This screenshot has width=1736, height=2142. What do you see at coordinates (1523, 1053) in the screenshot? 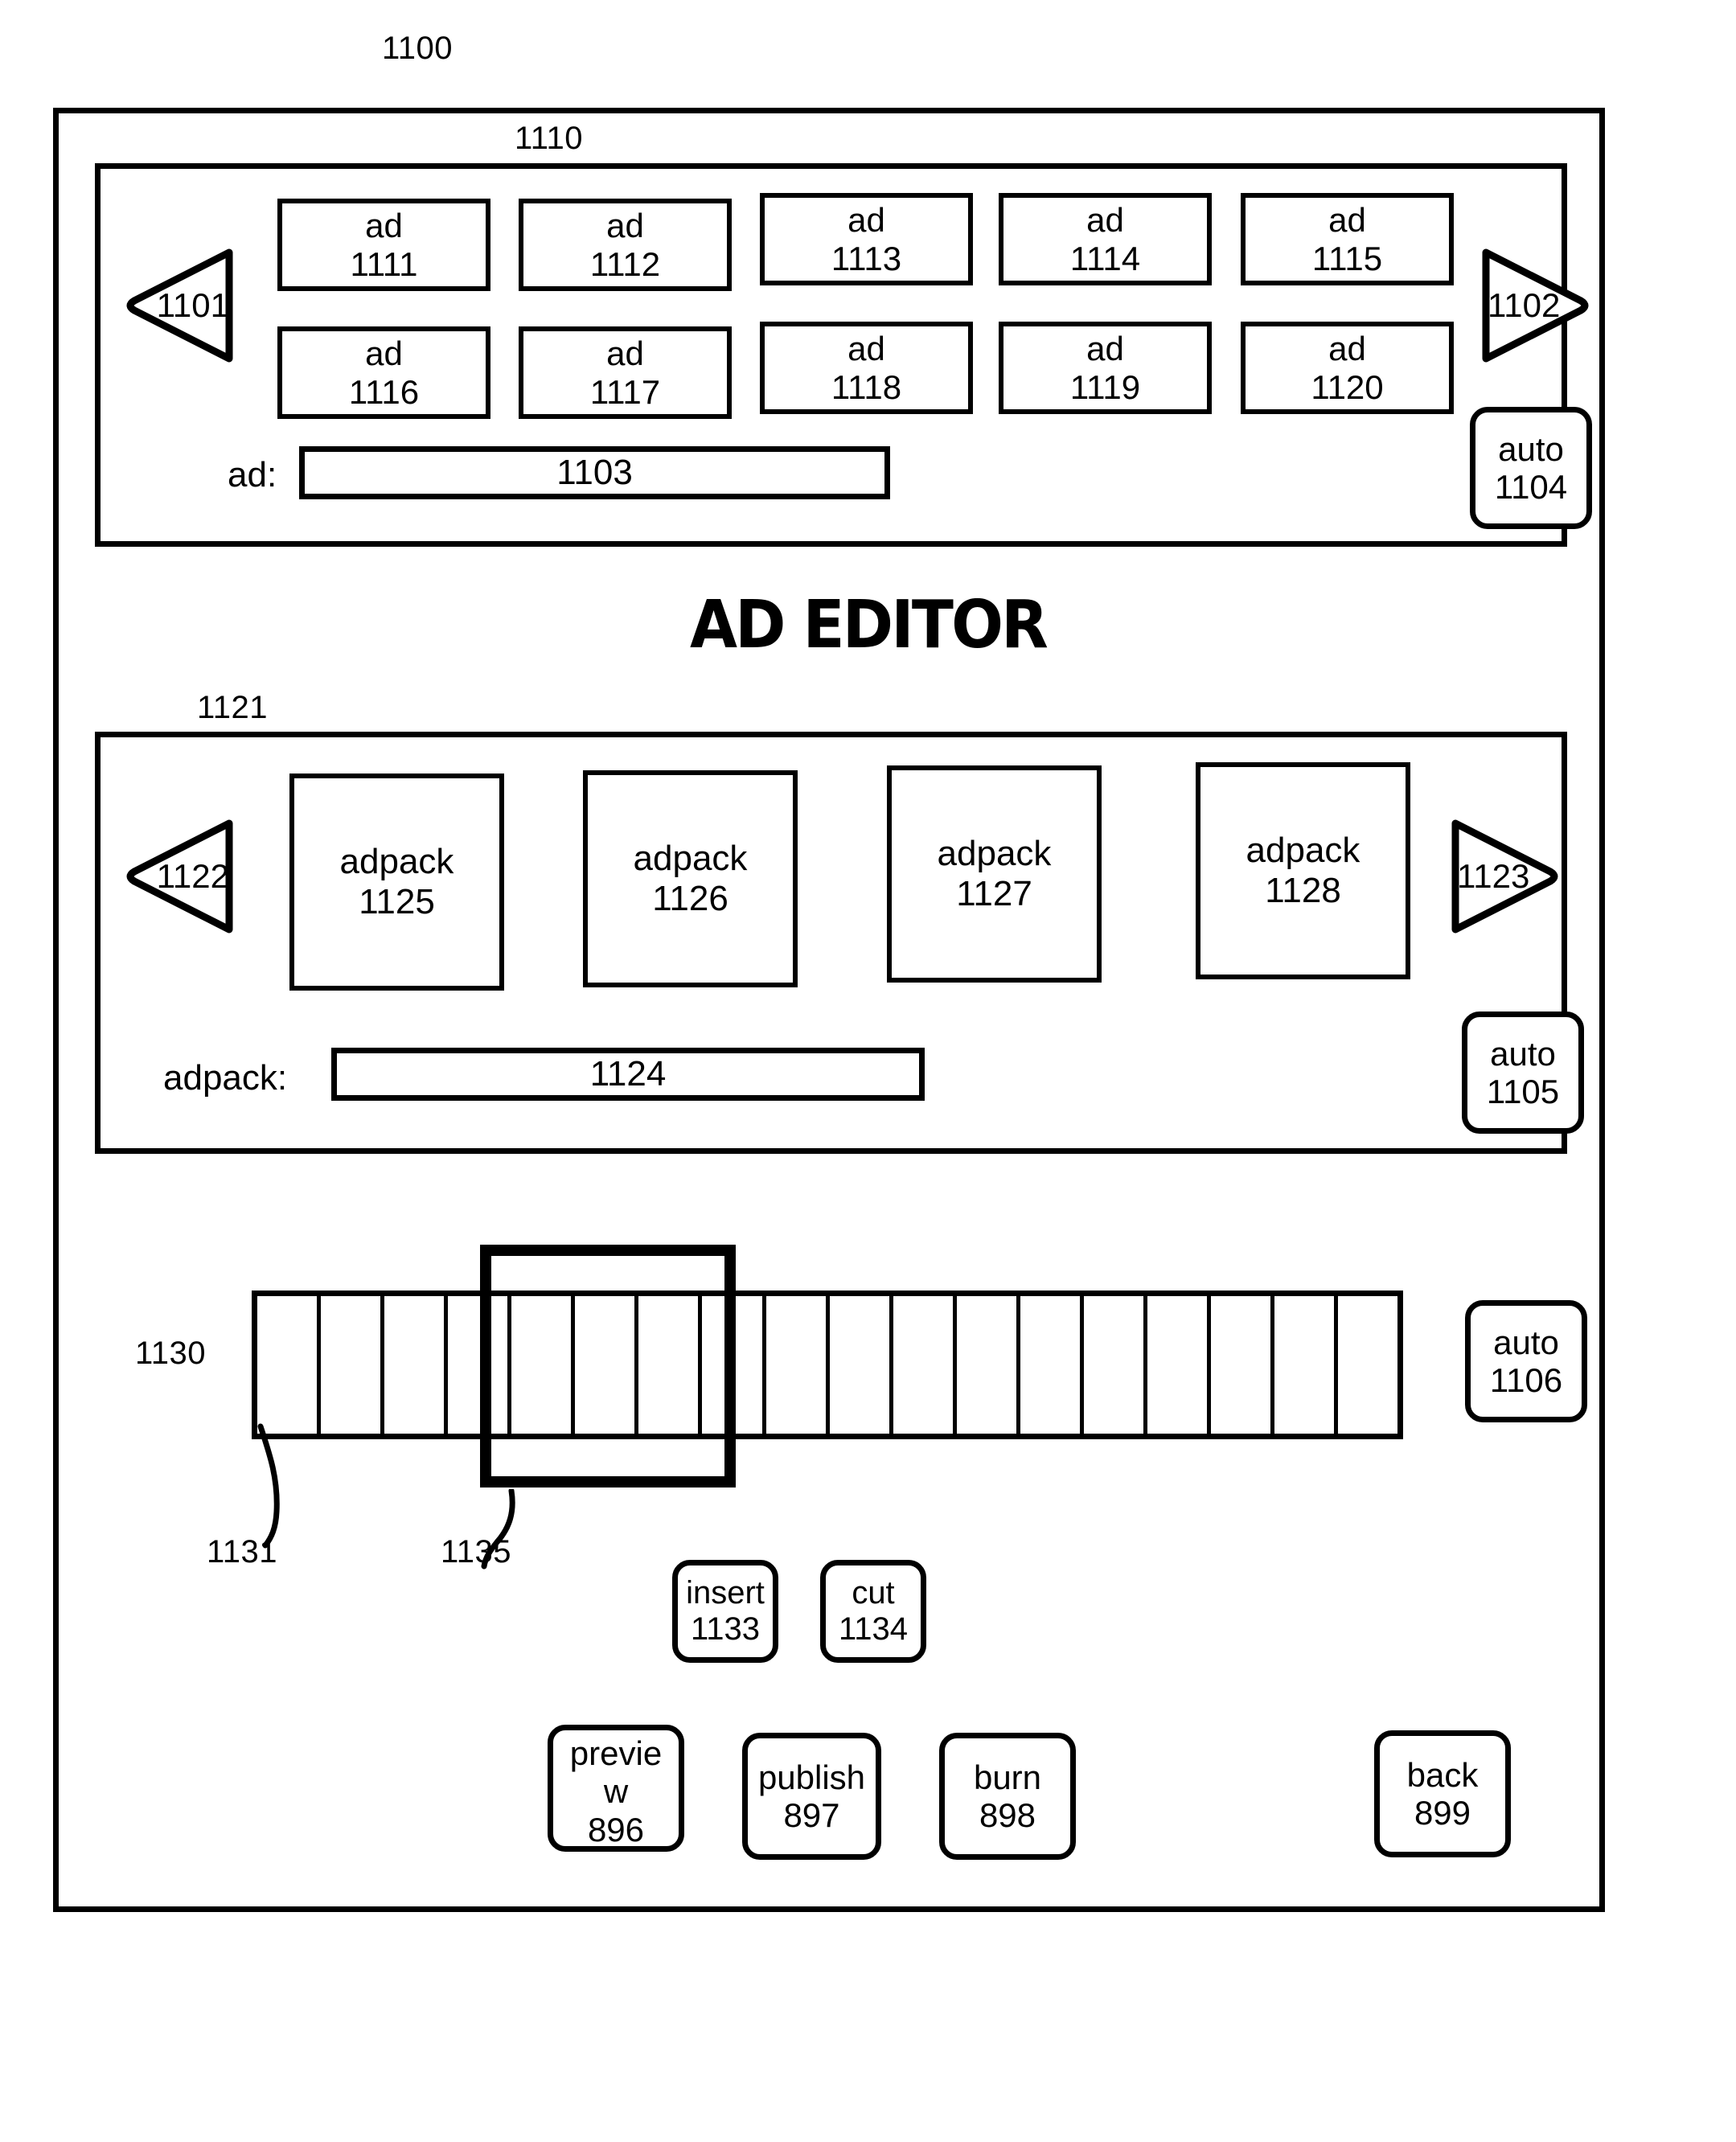
I see `adpack-auto-label: auto` at bounding box center [1523, 1053].